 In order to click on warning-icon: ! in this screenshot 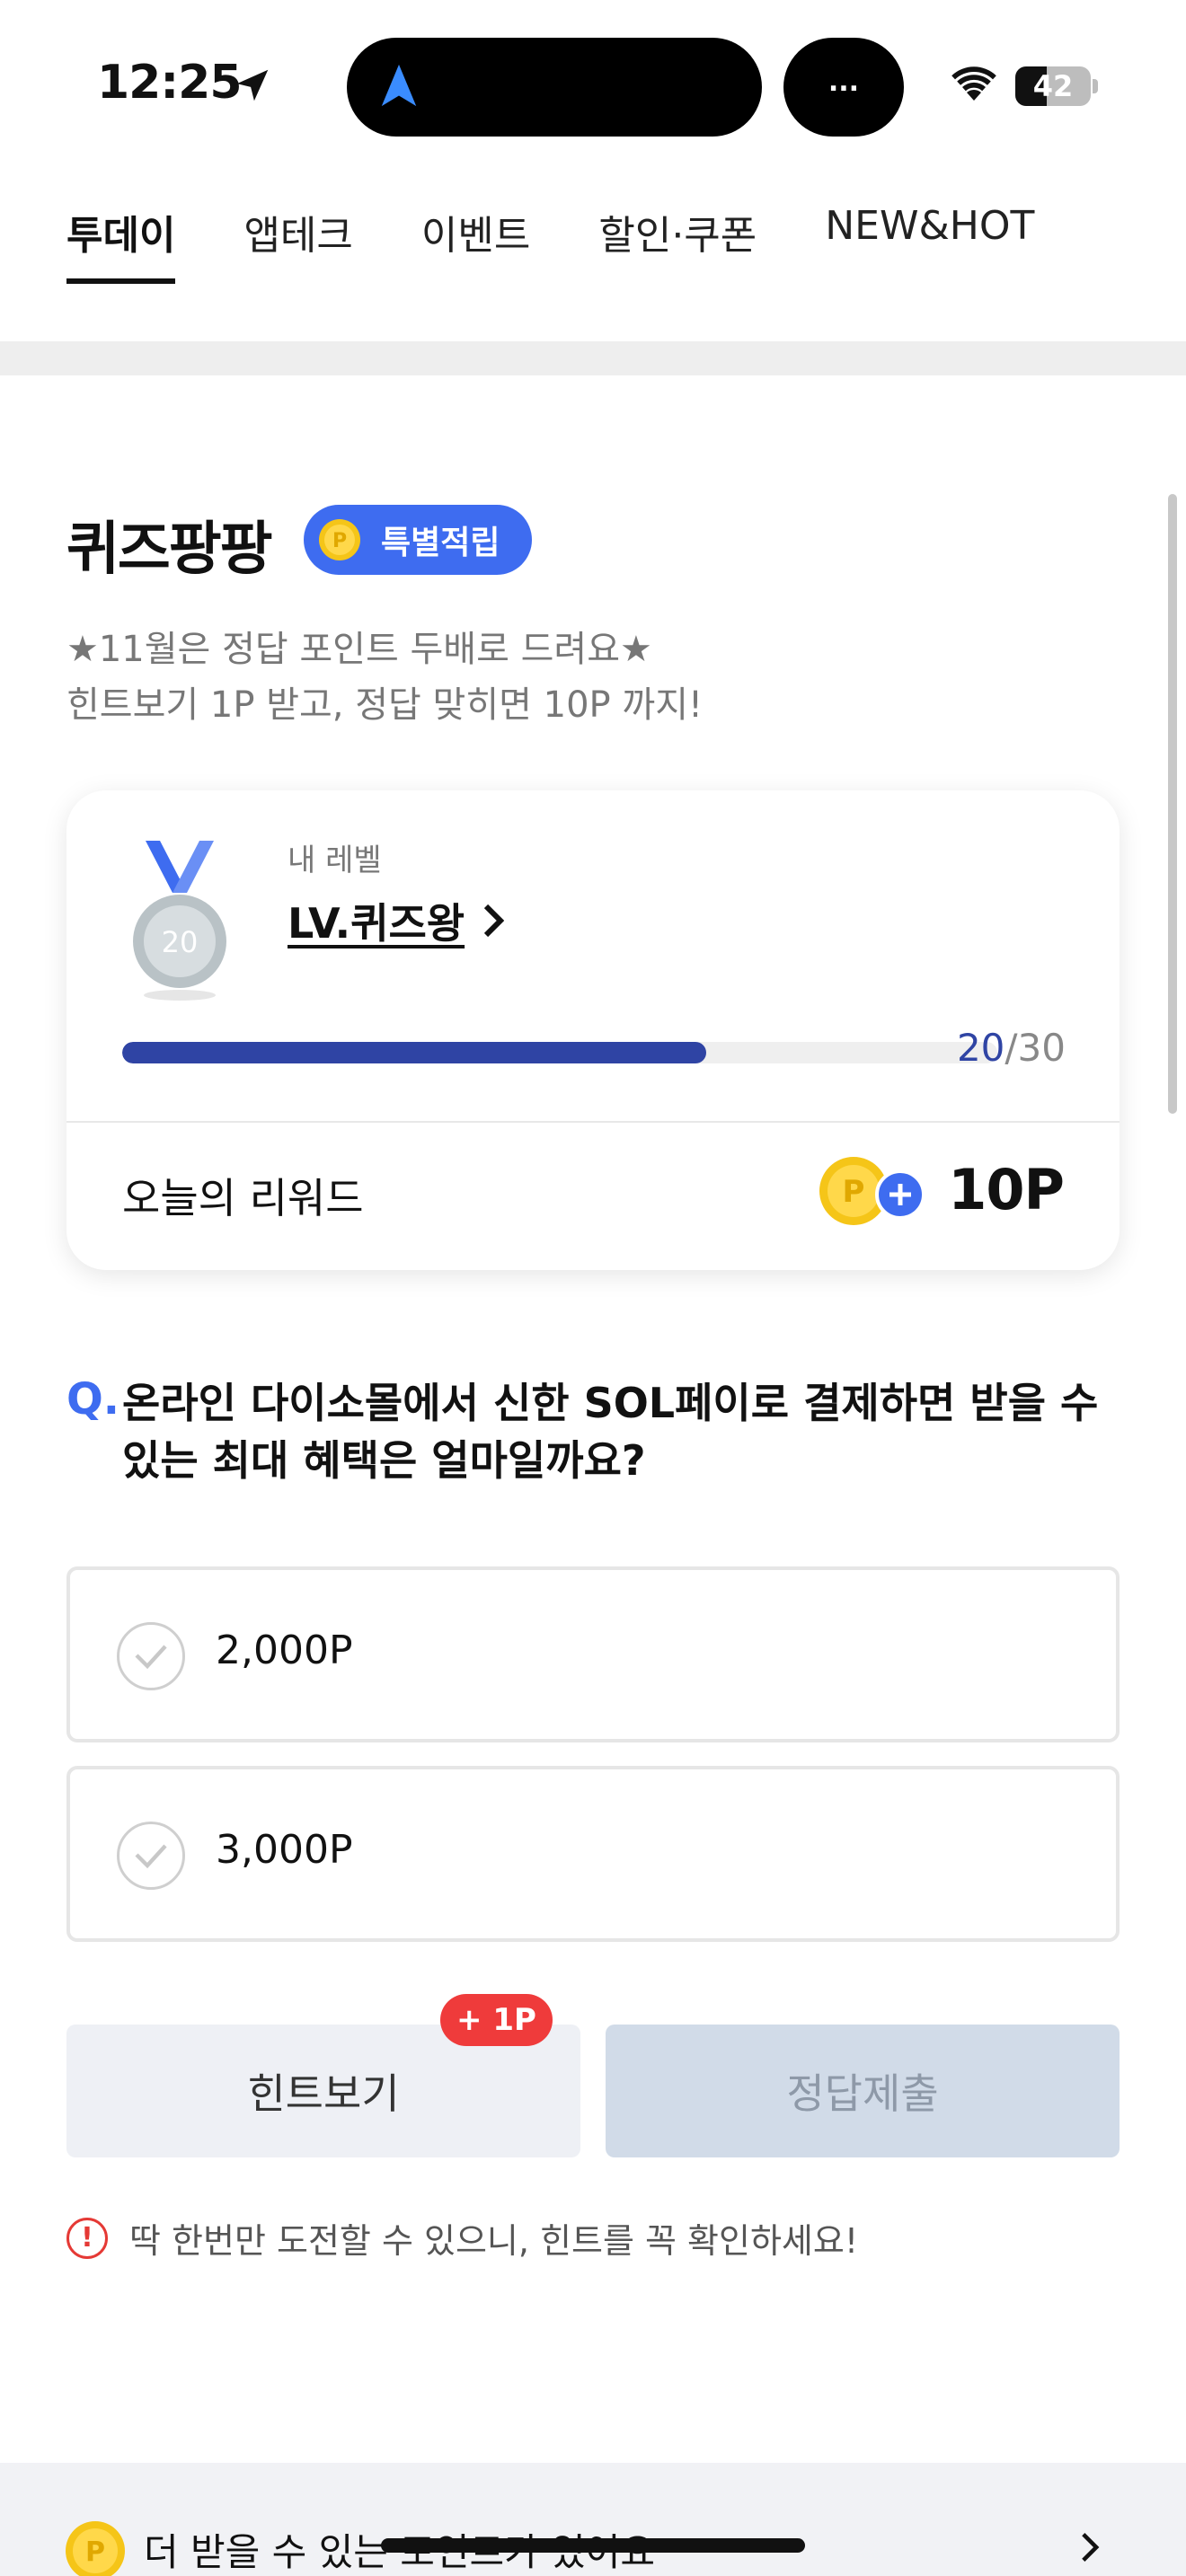, I will do `click(87, 2238)`.